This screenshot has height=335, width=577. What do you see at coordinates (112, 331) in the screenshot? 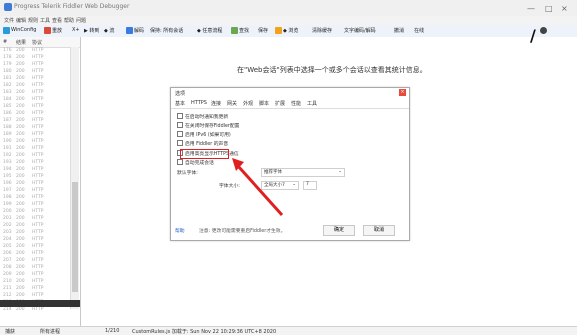
I see `session-count: 1/210` at bounding box center [112, 331].